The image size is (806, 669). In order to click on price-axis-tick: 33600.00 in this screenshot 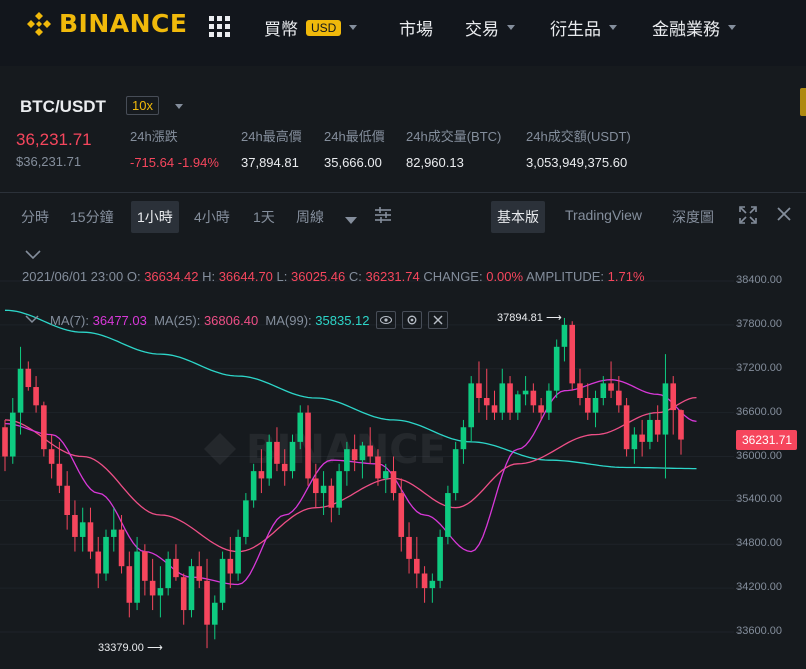, I will do `click(759, 631)`.